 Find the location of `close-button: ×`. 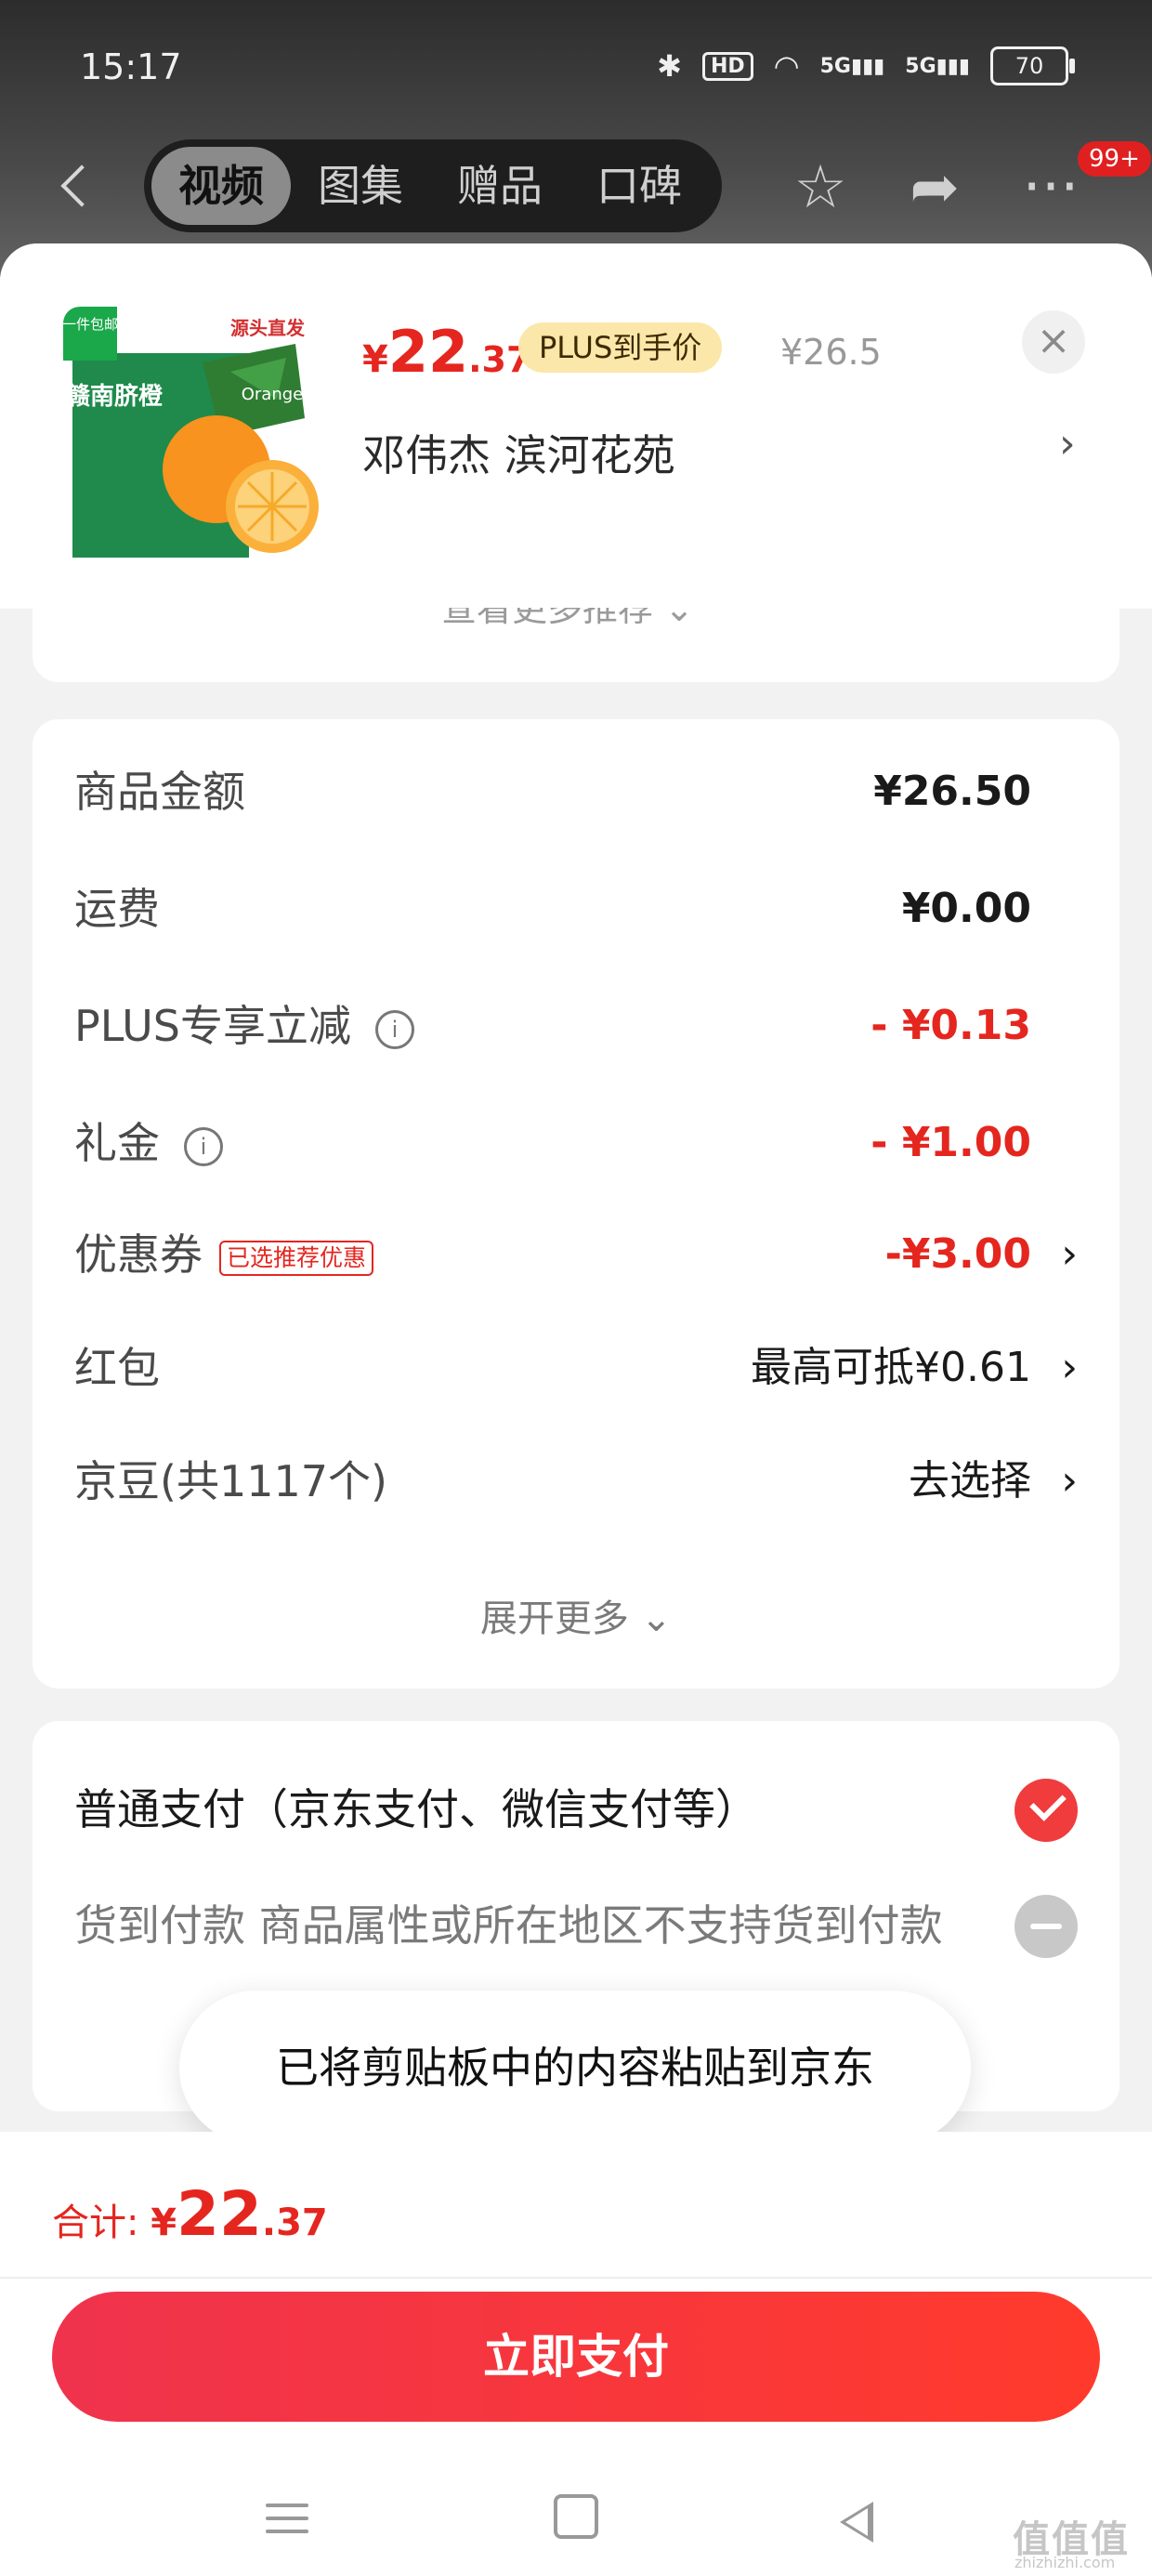

close-button: × is located at coordinates (1053, 342).